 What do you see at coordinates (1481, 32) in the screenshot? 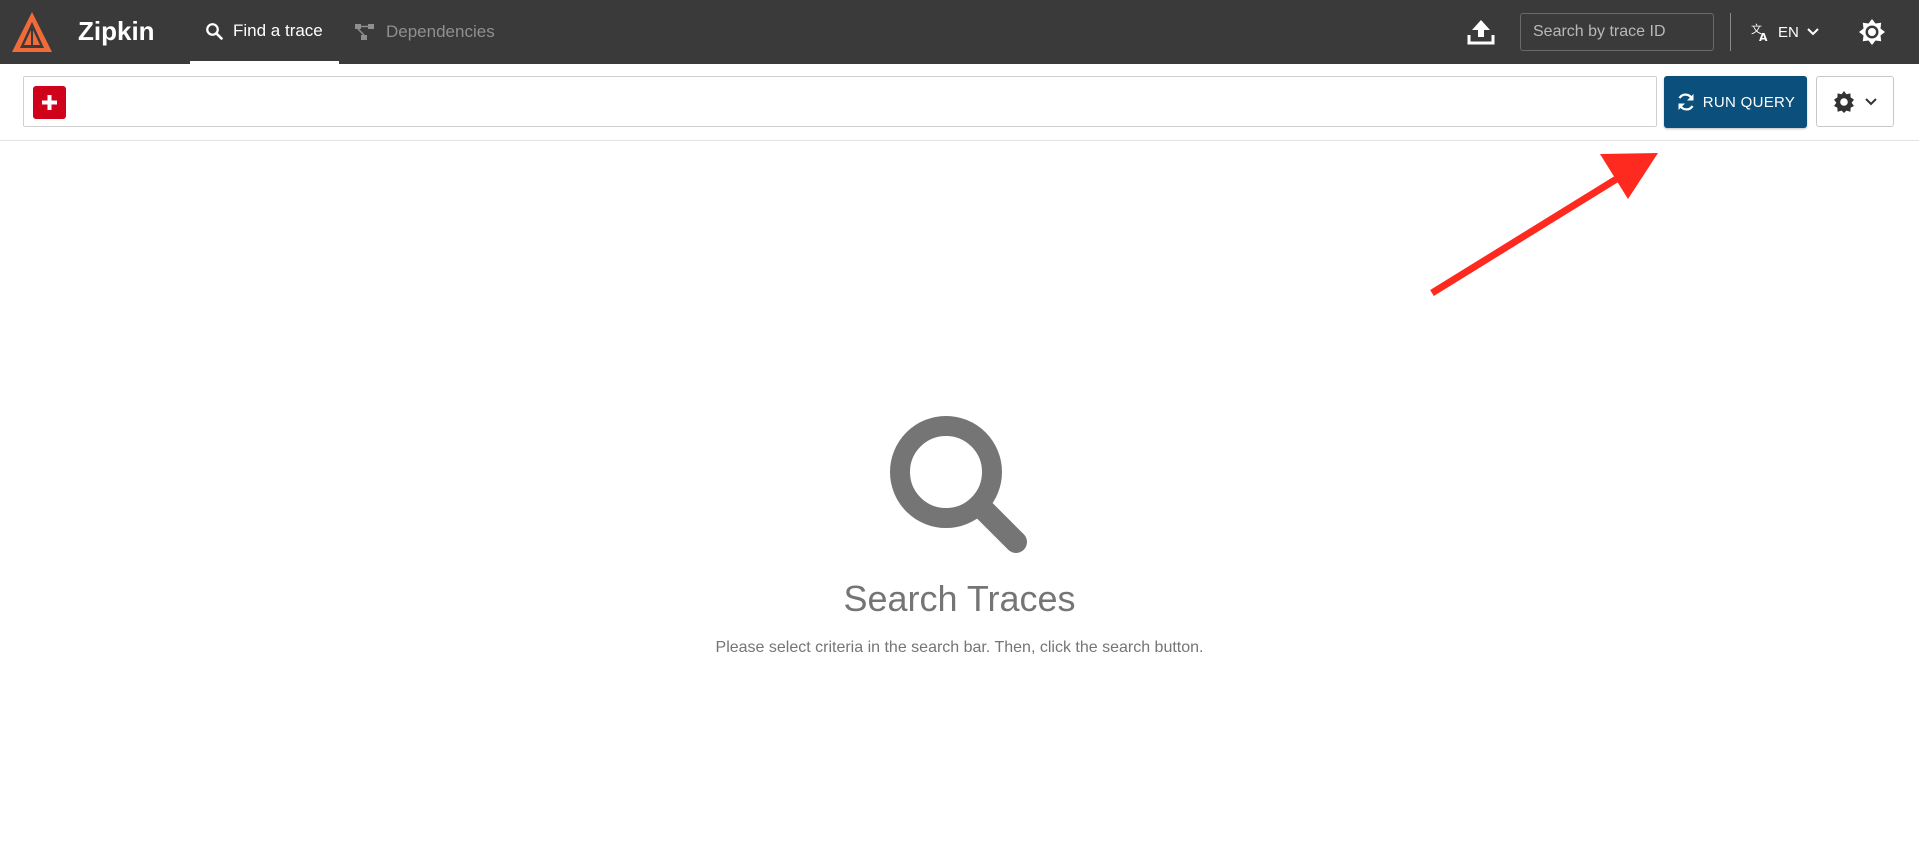
I see `upload-icon` at bounding box center [1481, 32].